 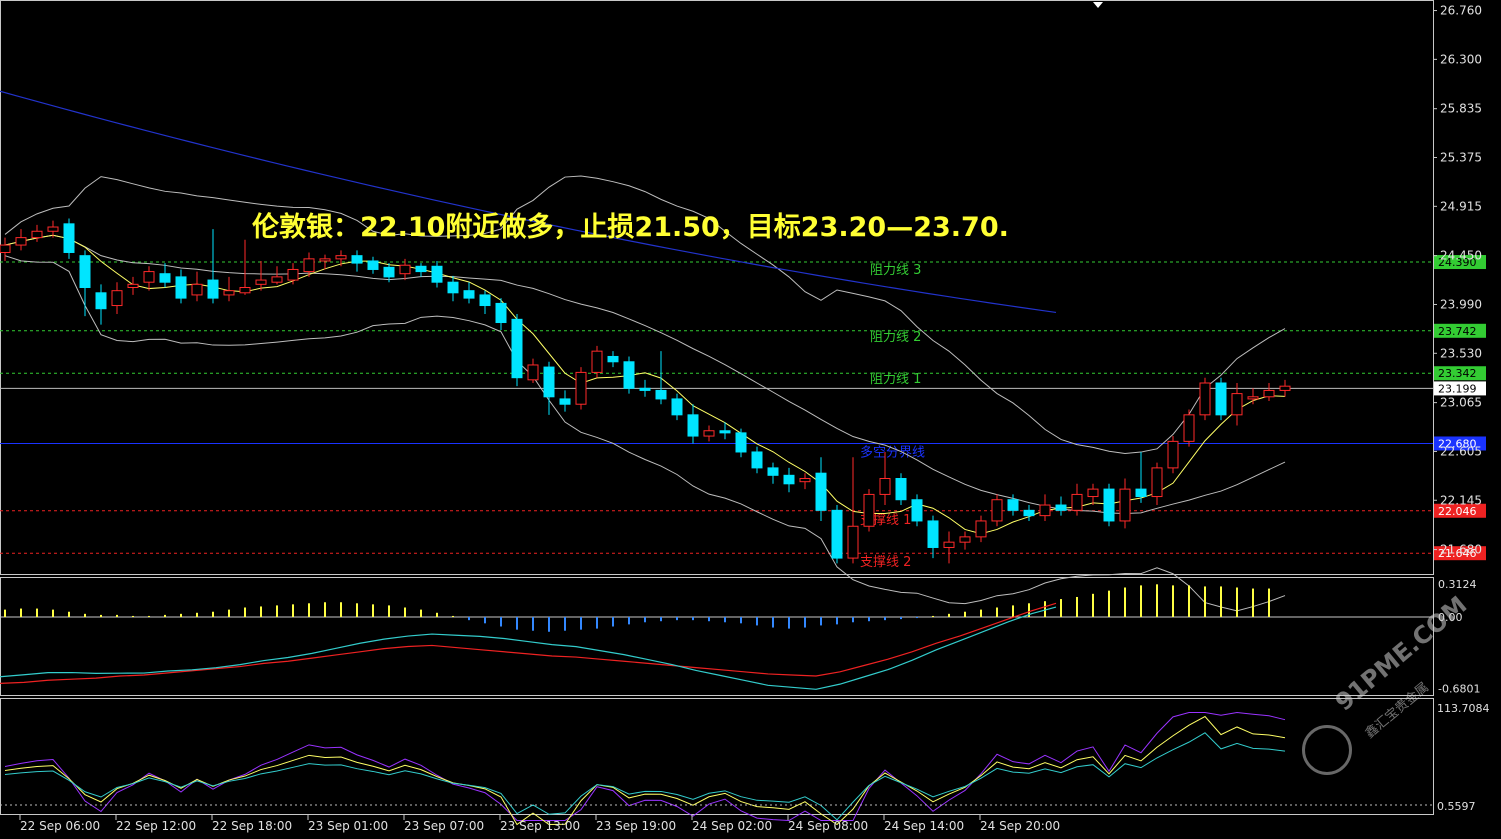 I want to click on time-tick-label: 24 Sep 14:00, so click(x=924, y=826).